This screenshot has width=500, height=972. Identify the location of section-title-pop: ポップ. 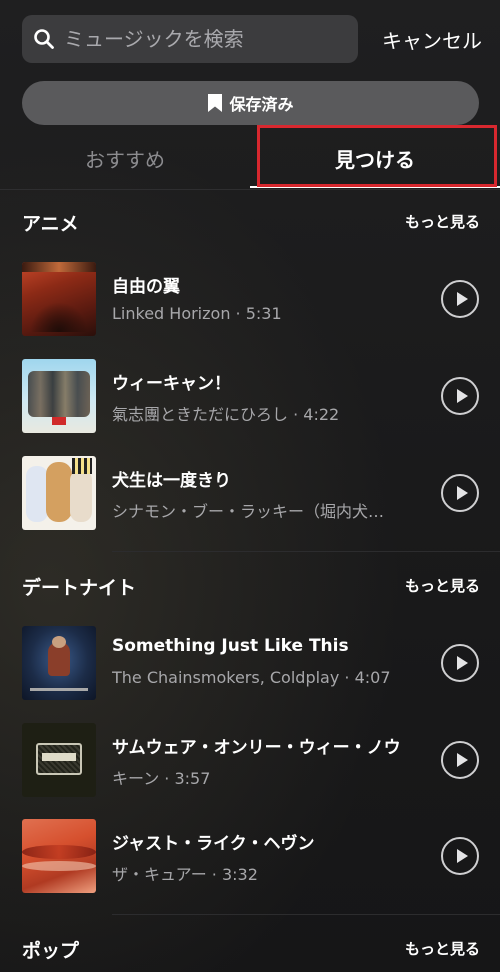
(51, 951).